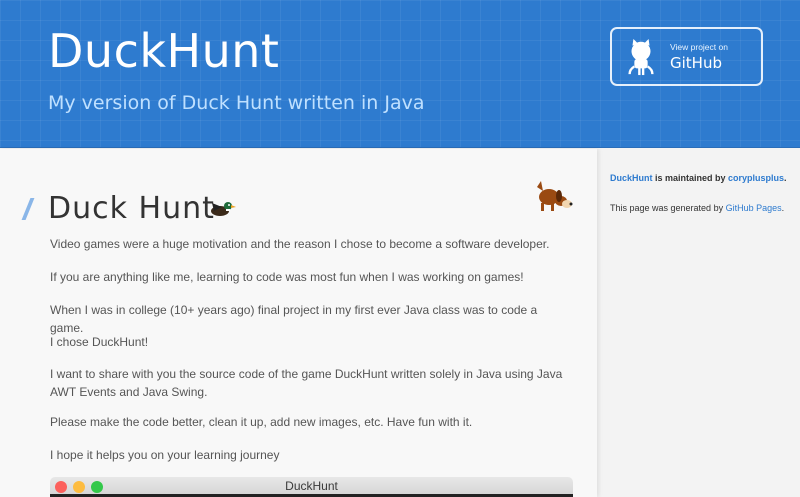  What do you see at coordinates (28, 209) in the screenshot?
I see `heading-slash-decoration` at bounding box center [28, 209].